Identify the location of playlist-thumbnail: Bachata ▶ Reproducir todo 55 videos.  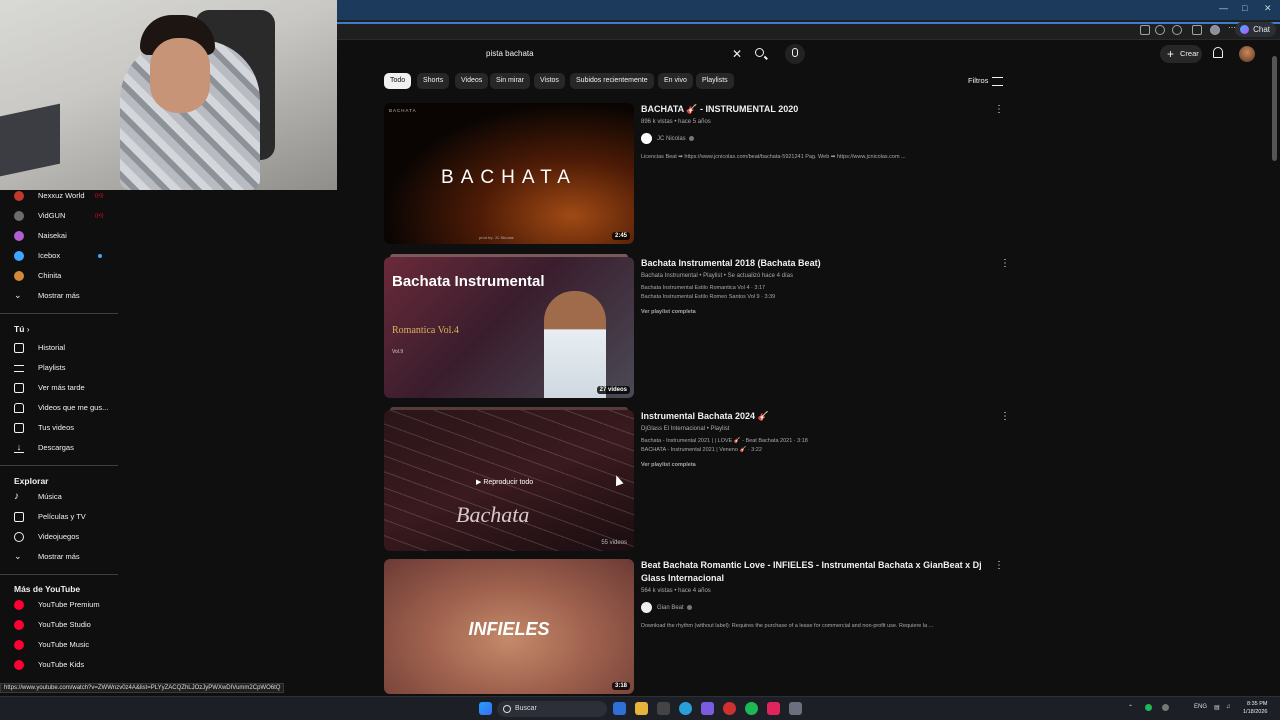
(509, 480).